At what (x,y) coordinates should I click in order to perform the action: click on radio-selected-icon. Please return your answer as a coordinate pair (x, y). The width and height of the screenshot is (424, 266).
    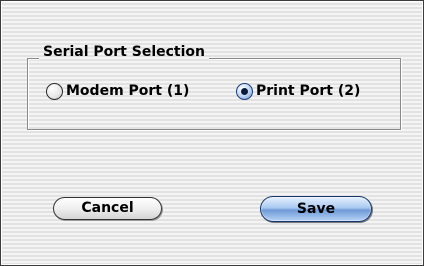
    Looking at the image, I should click on (244, 91).